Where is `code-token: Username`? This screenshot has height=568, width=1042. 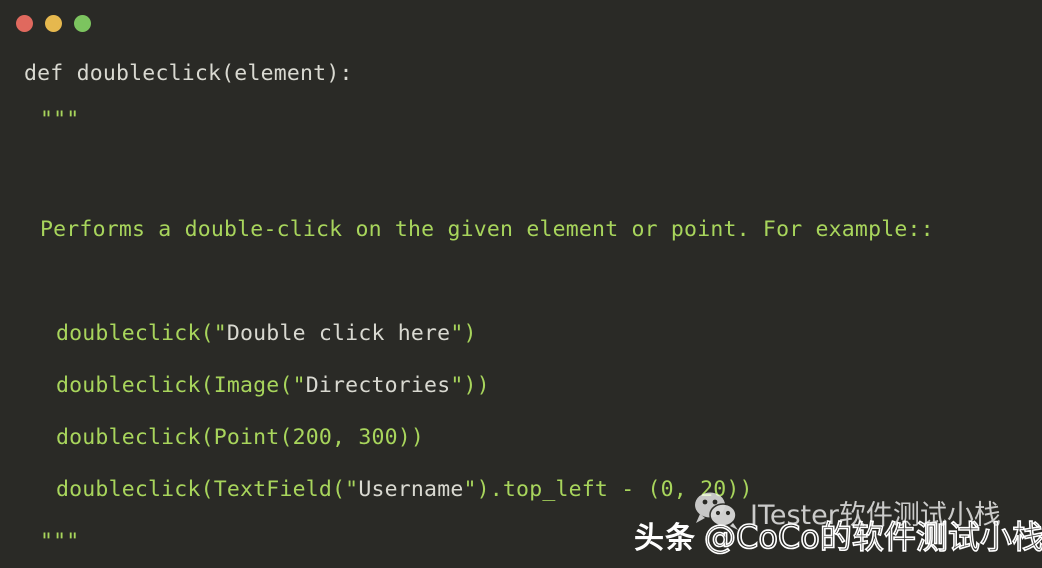
code-token: Username is located at coordinates (411, 489).